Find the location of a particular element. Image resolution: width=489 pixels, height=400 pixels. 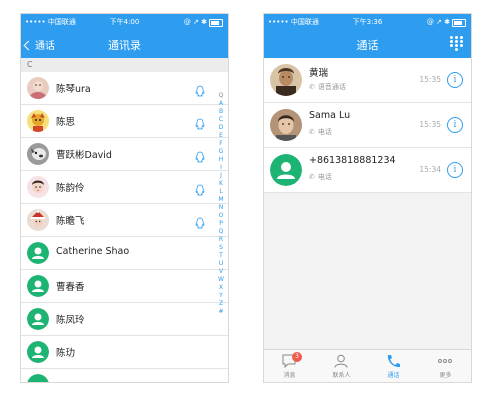

index-letter: V is located at coordinates (221, 272).